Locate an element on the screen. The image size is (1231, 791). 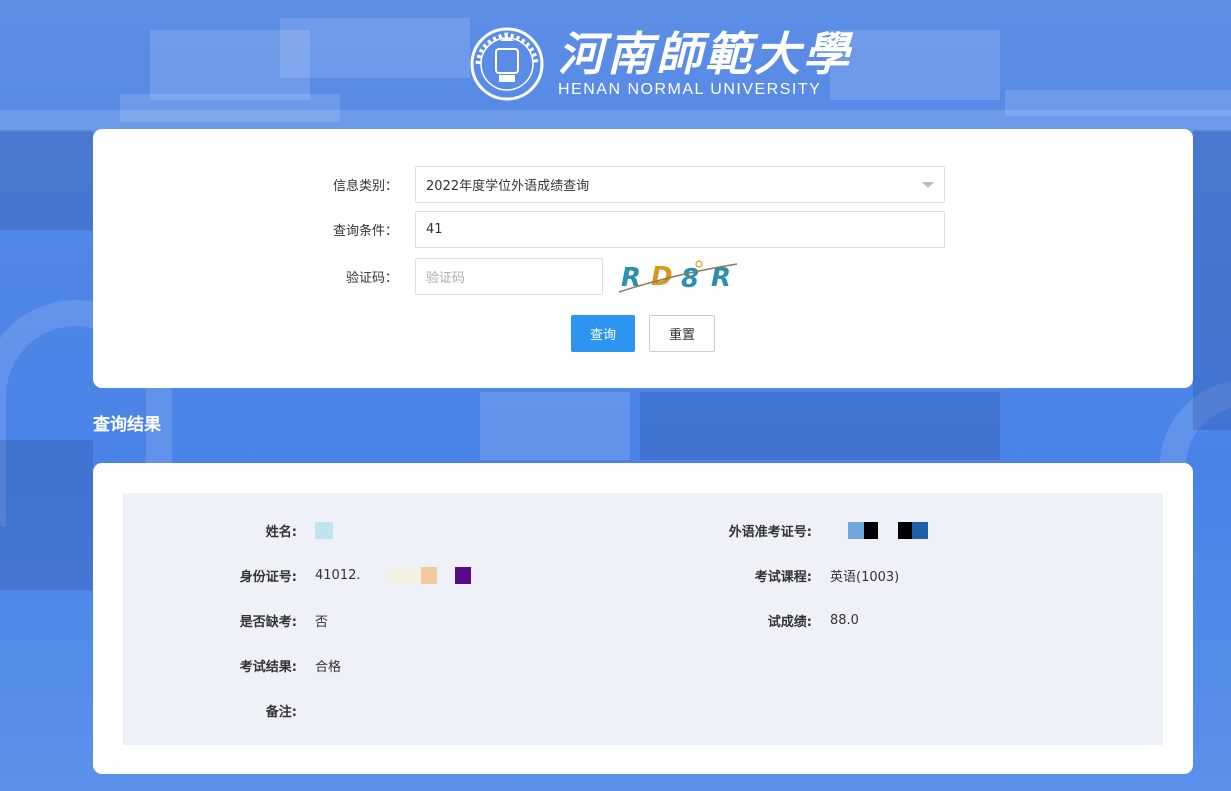
school-name-en: HENAN NORMAL UNIVERSITY is located at coordinates (690, 89).